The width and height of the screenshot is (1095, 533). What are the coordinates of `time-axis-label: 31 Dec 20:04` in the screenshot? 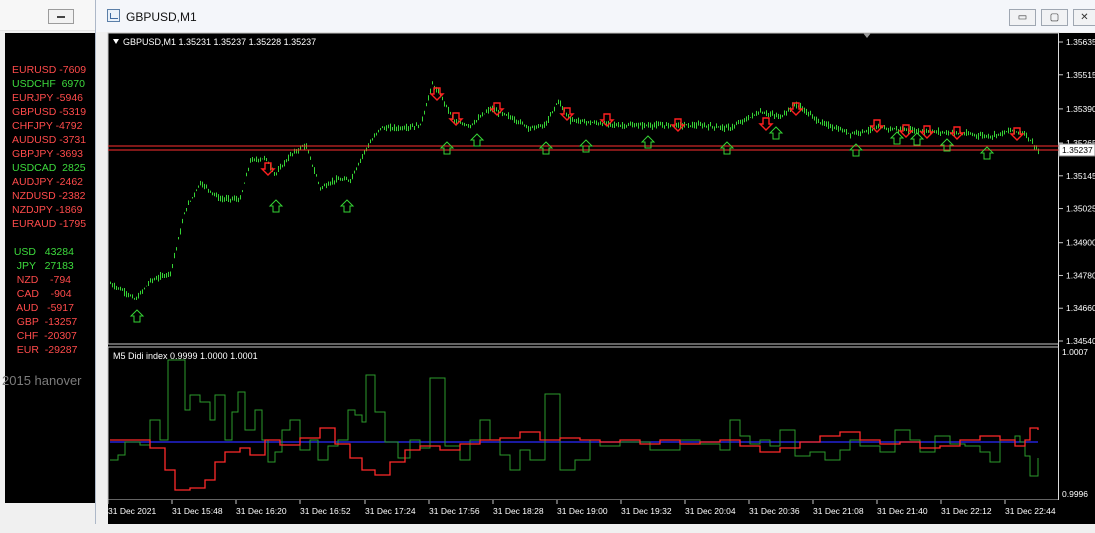 It's located at (710, 511).